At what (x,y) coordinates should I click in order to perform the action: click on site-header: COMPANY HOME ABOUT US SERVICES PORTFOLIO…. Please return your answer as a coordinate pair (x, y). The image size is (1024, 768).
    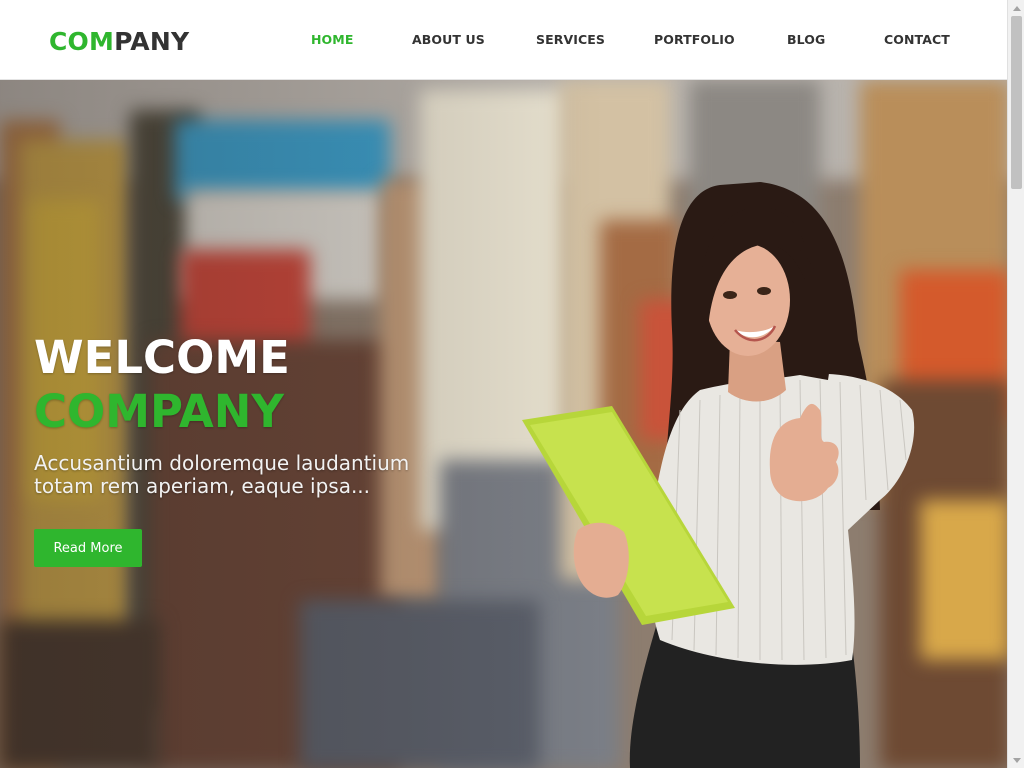
    Looking at the image, I should click on (503, 40).